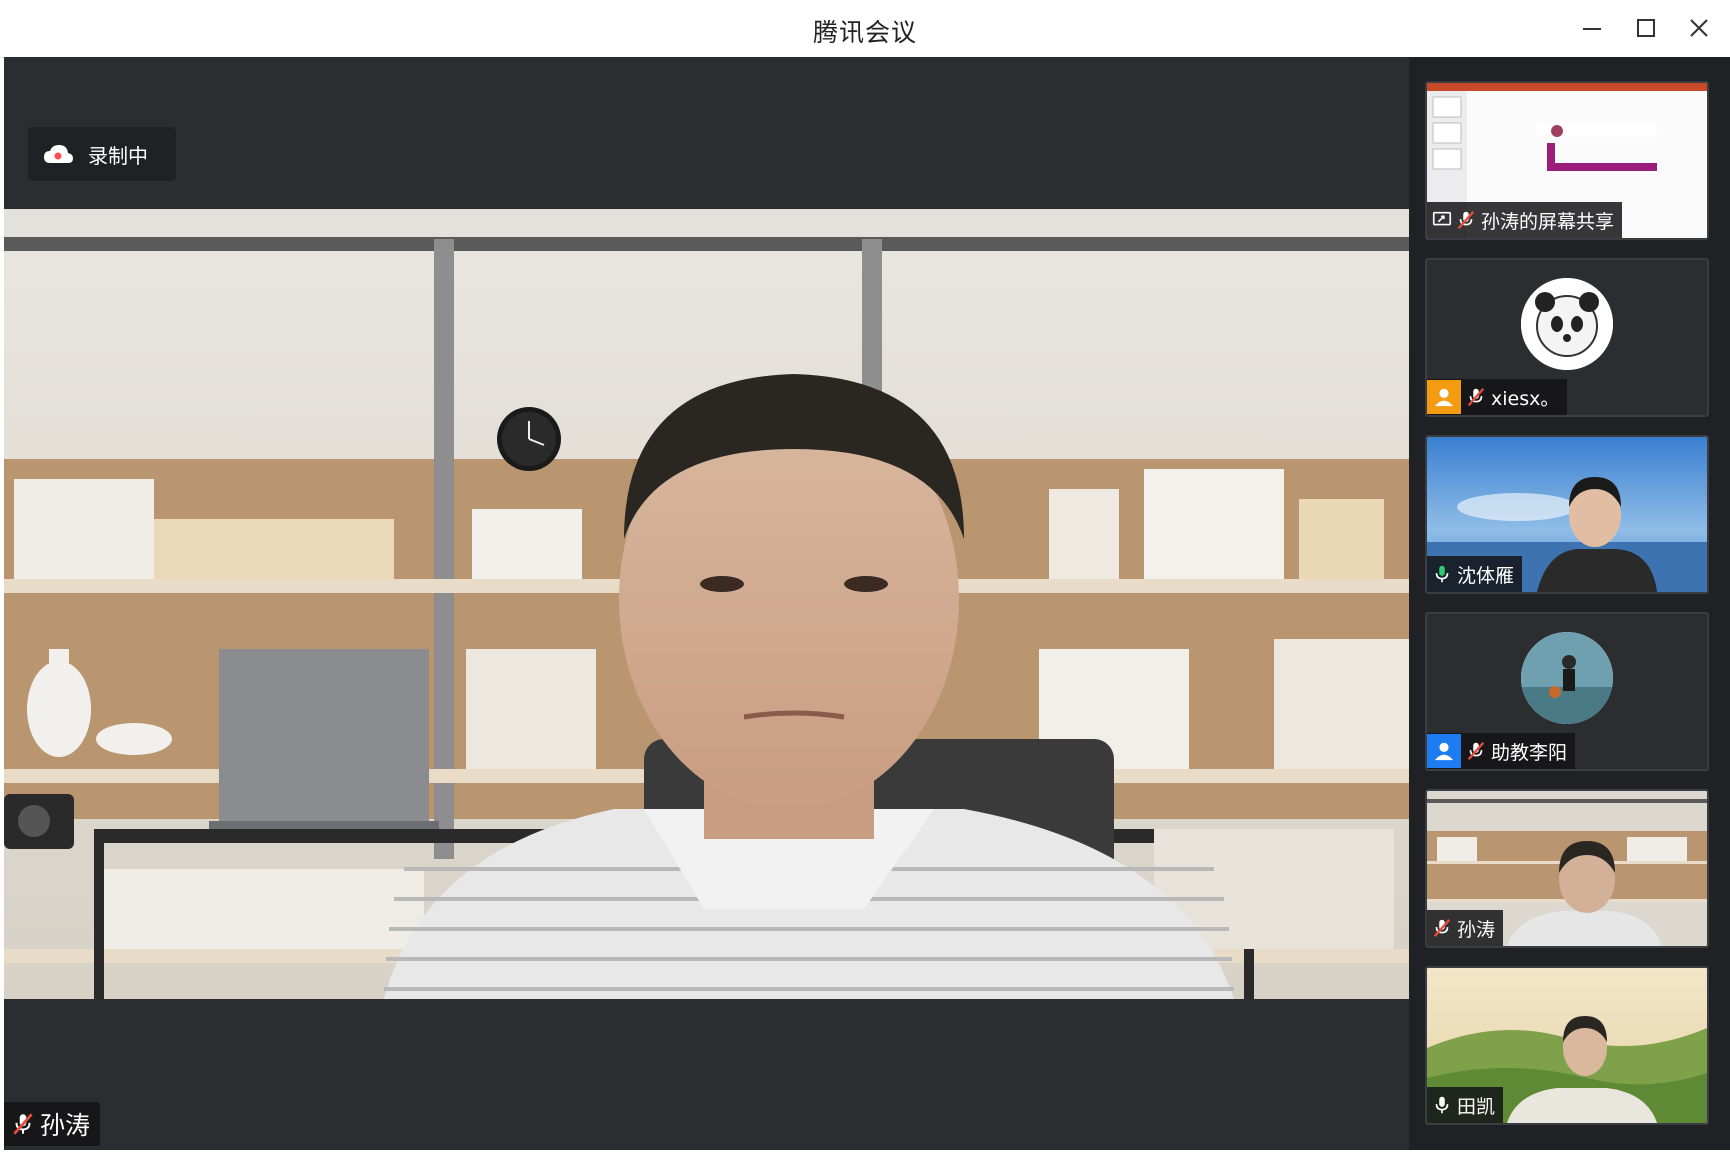  I want to click on participant-label: 沈体雁, so click(1475, 574).